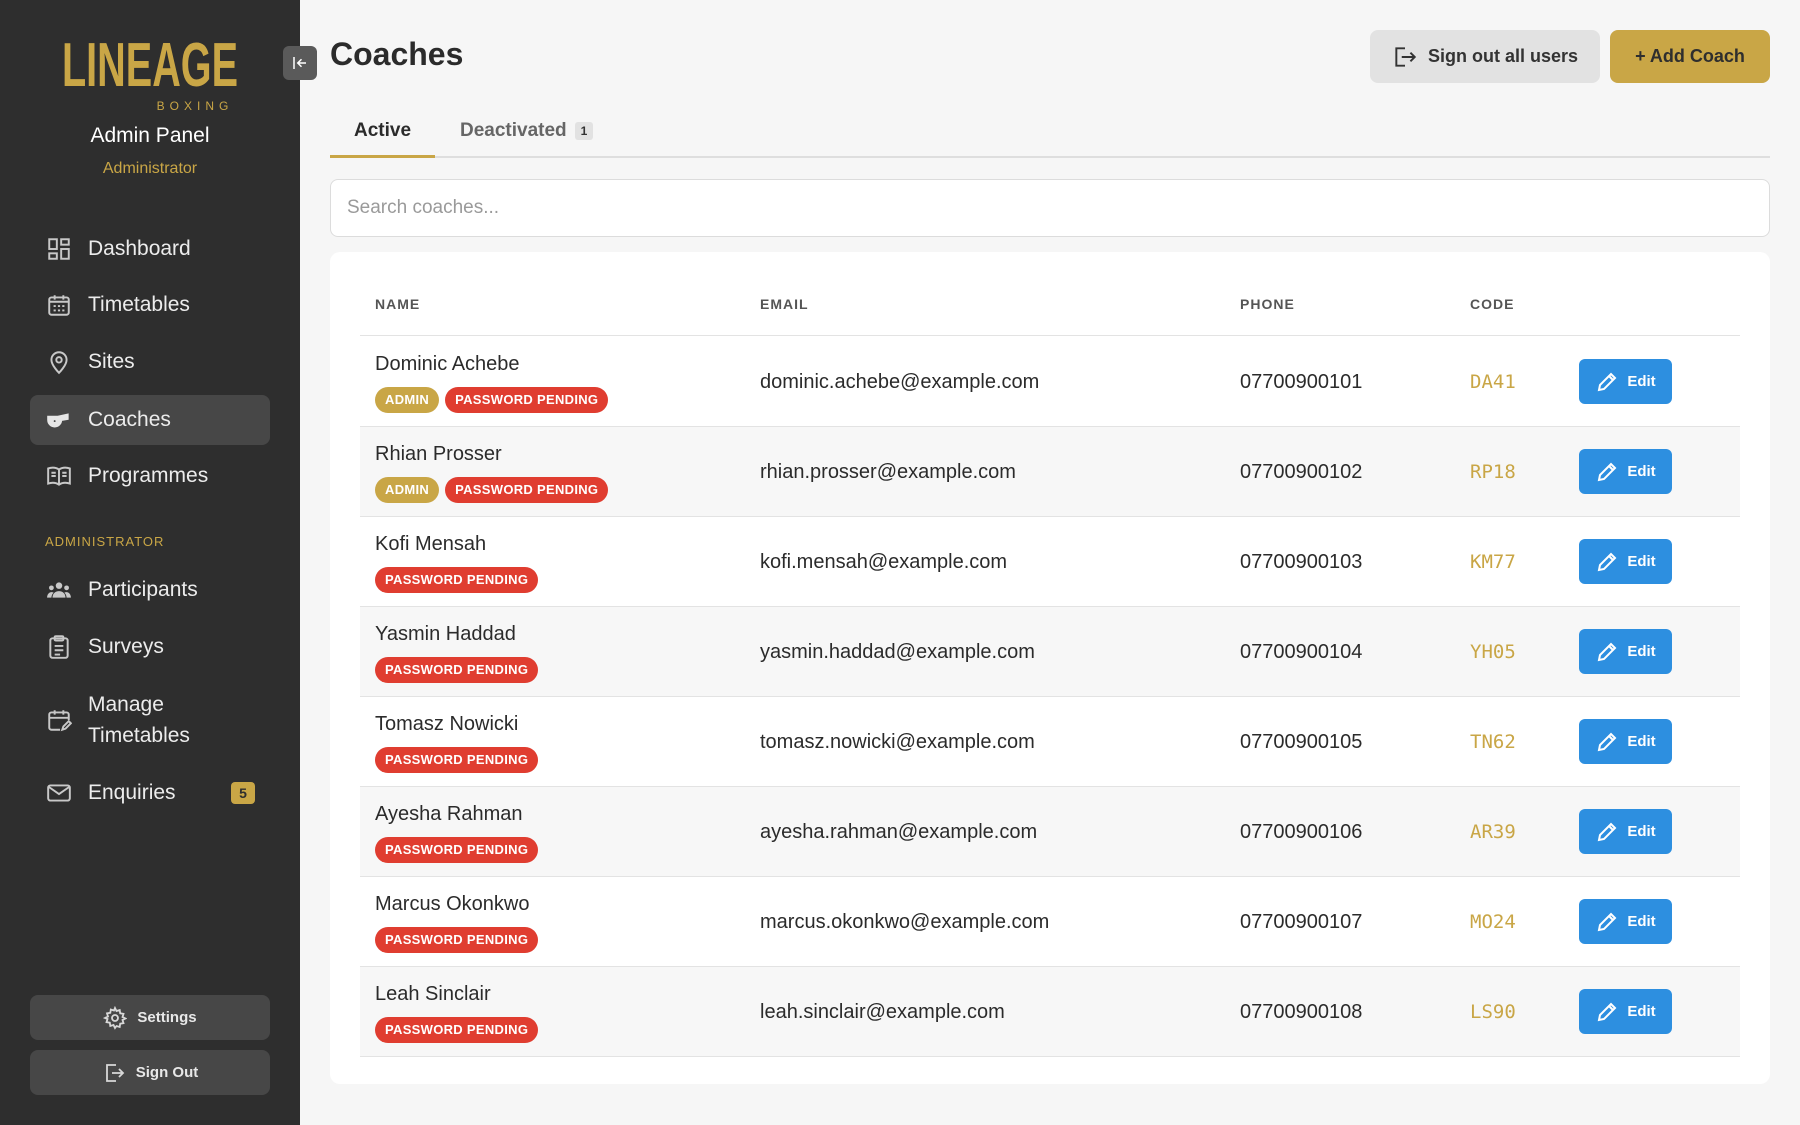 This screenshot has width=1800, height=1125. Describe the element at coordinates (1492, 304) in the screenshot. I see `column-header-code: CODE` at that location.